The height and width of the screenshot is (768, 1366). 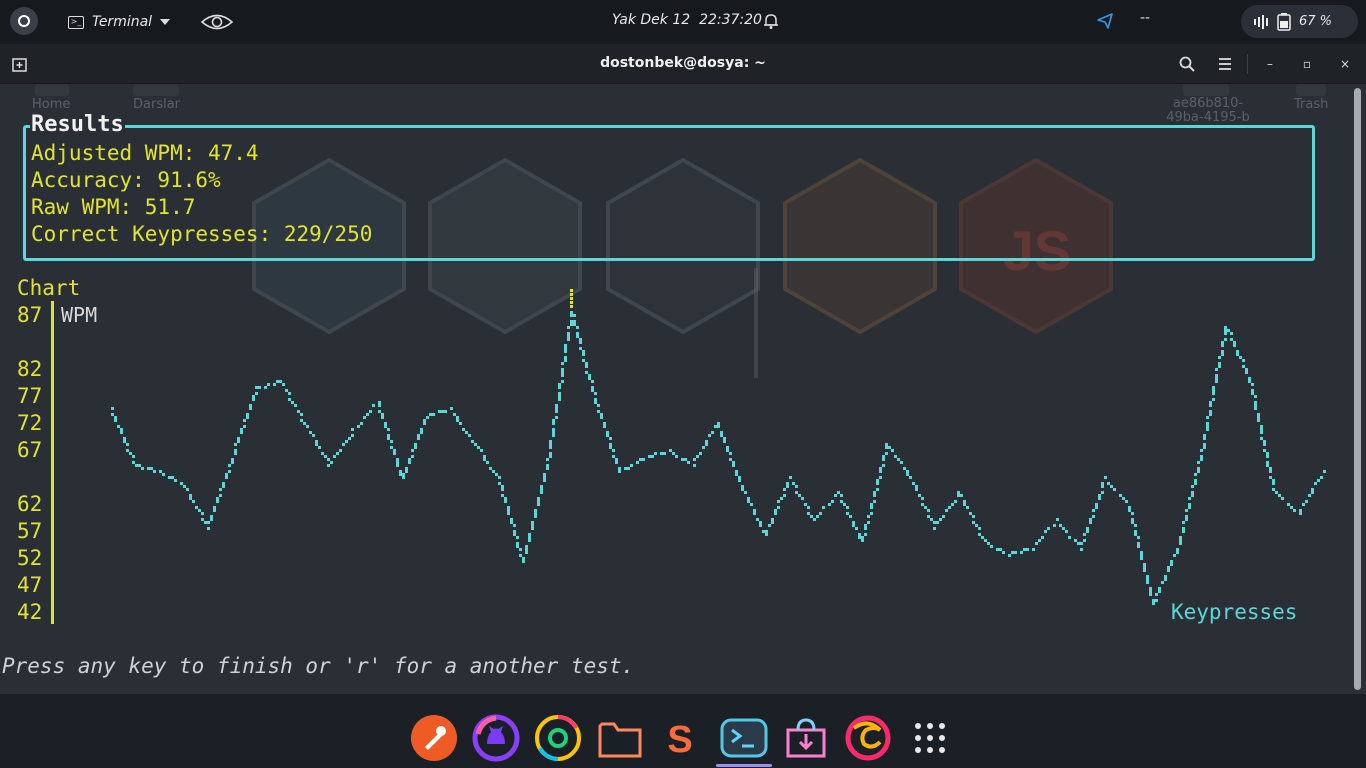 I want to click on activities-button, so click(x=24, y=21).